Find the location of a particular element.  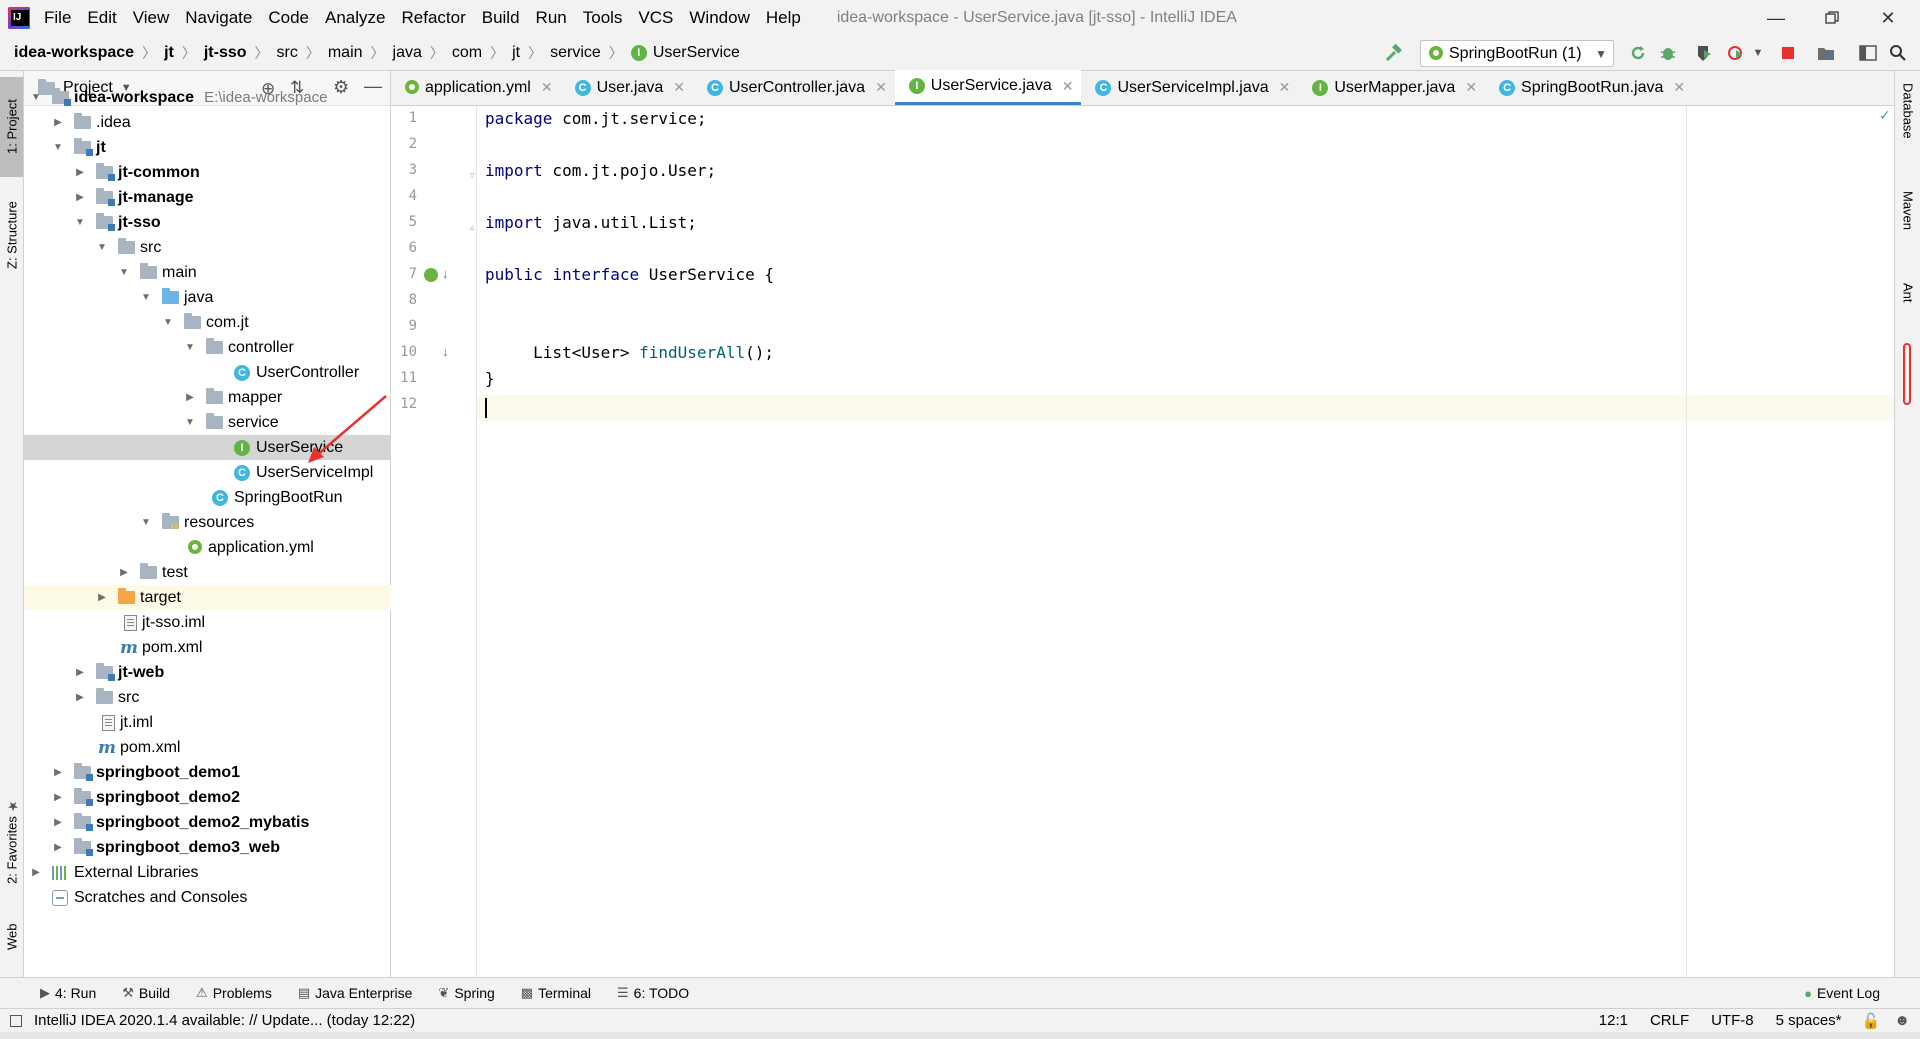

tree-item-main: ▼ main is located at coordinates (207, 272).